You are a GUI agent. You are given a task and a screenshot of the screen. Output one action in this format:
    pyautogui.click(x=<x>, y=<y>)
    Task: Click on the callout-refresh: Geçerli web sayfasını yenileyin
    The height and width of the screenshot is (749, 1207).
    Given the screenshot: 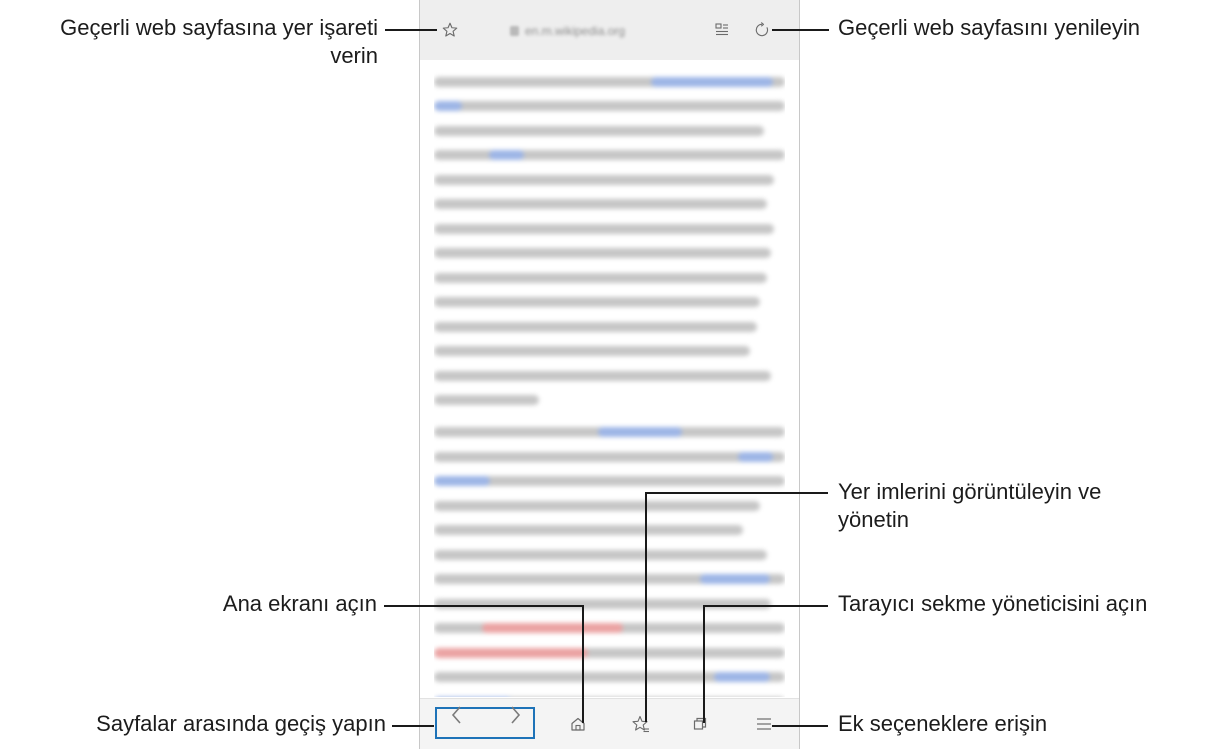 What is the action you would take?
    pyautogui.click(x=989, y=27)
    